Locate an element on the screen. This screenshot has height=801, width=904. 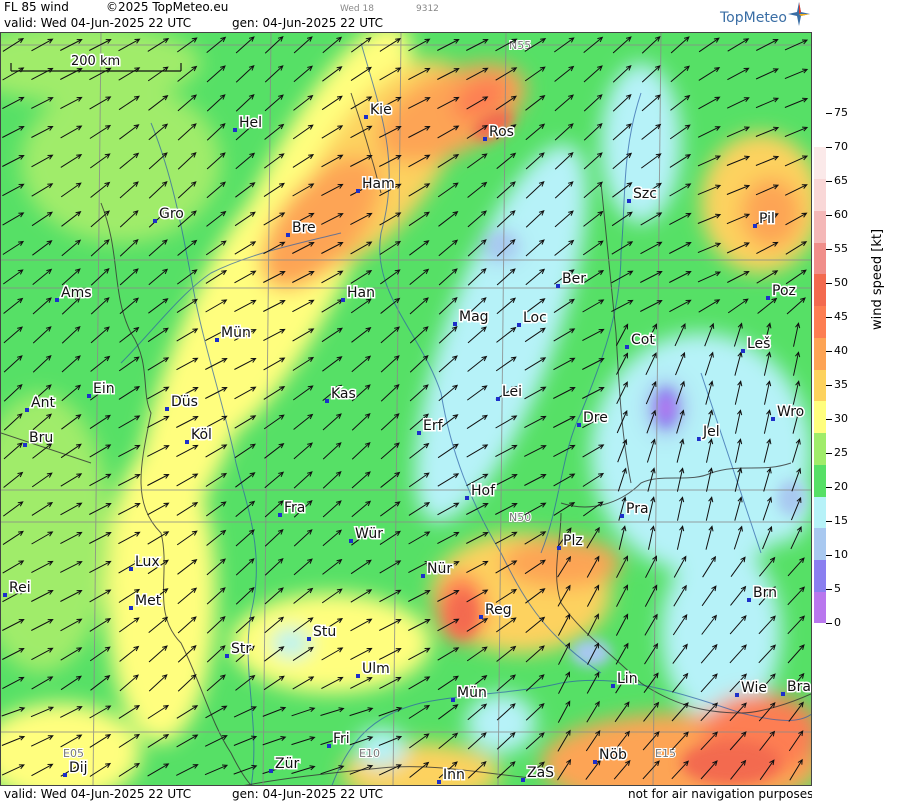
city-marker: Ulm is located at coordinates (373, 669).